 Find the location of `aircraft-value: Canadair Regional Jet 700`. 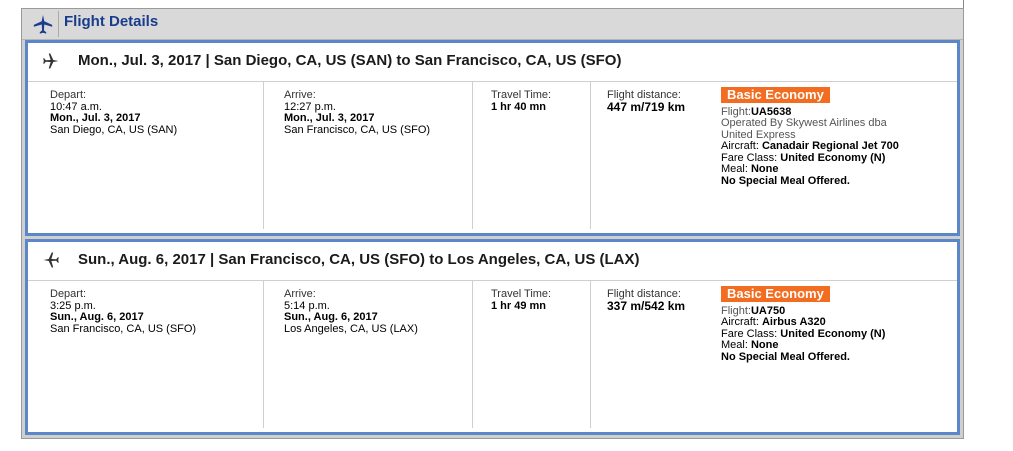

aircraft-value: Canadair Regional Jet 700 is located at coordinates (830, 146).